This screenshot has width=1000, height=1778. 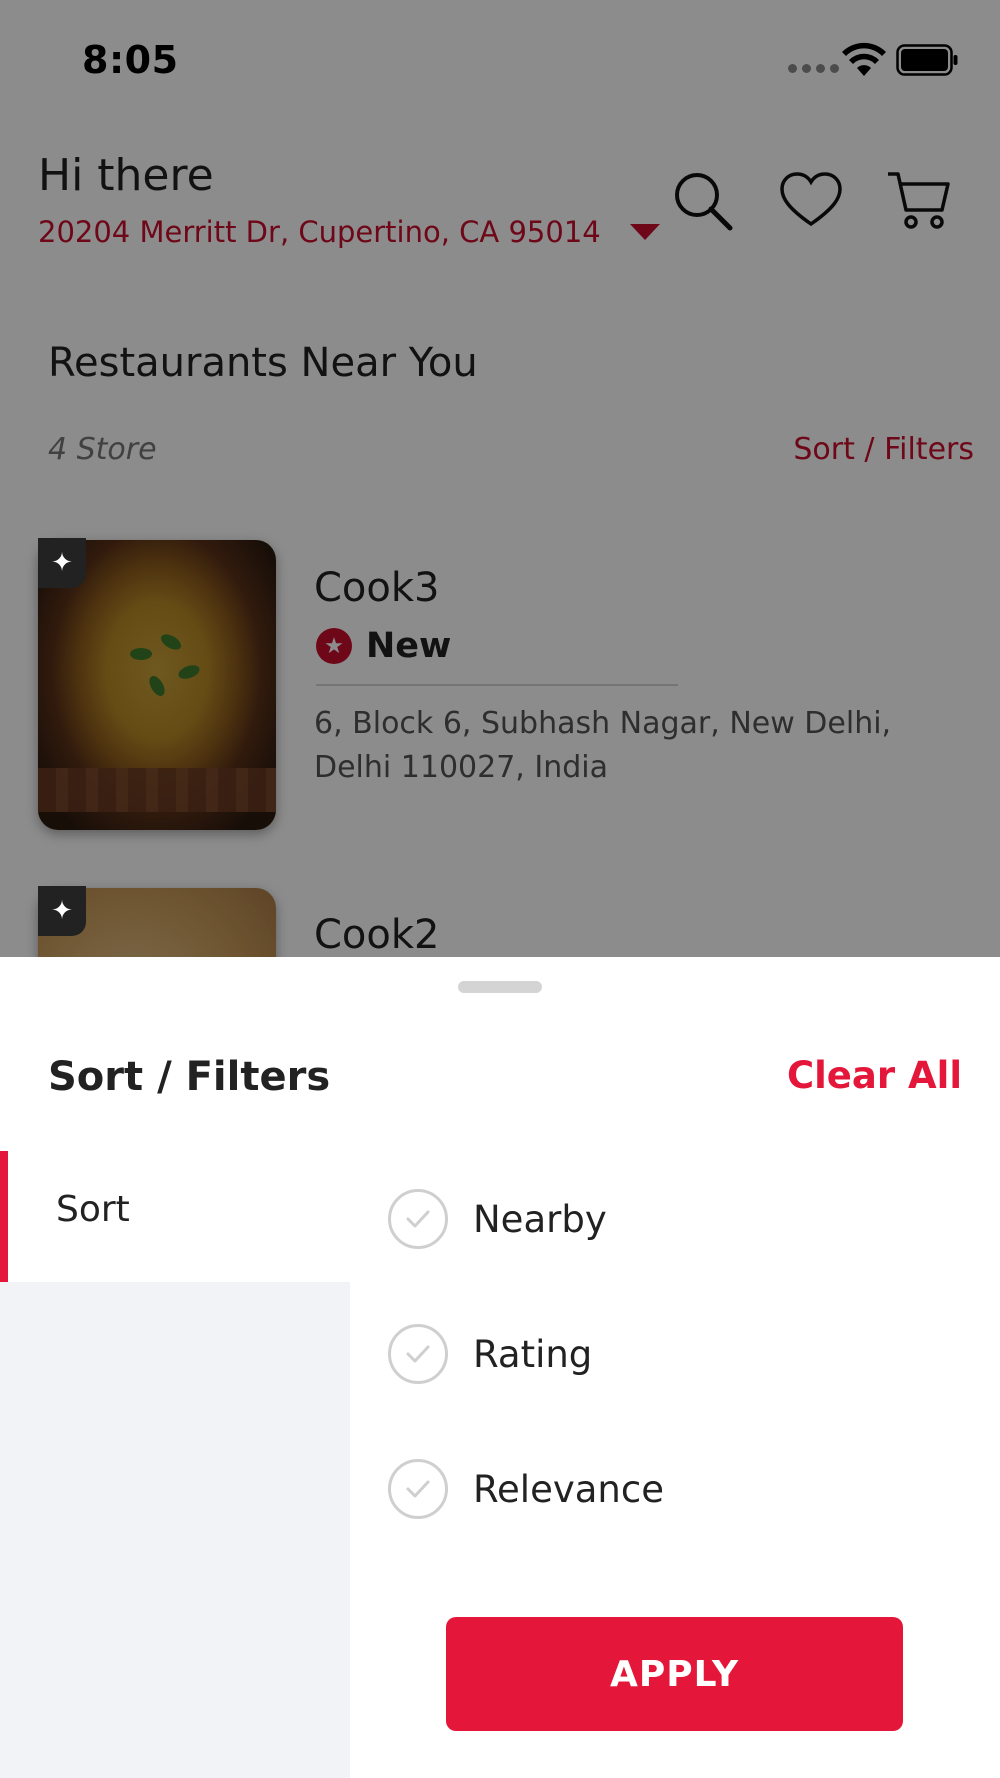 I want to click on option-label: Nearby, so click(x=540, y=1219).